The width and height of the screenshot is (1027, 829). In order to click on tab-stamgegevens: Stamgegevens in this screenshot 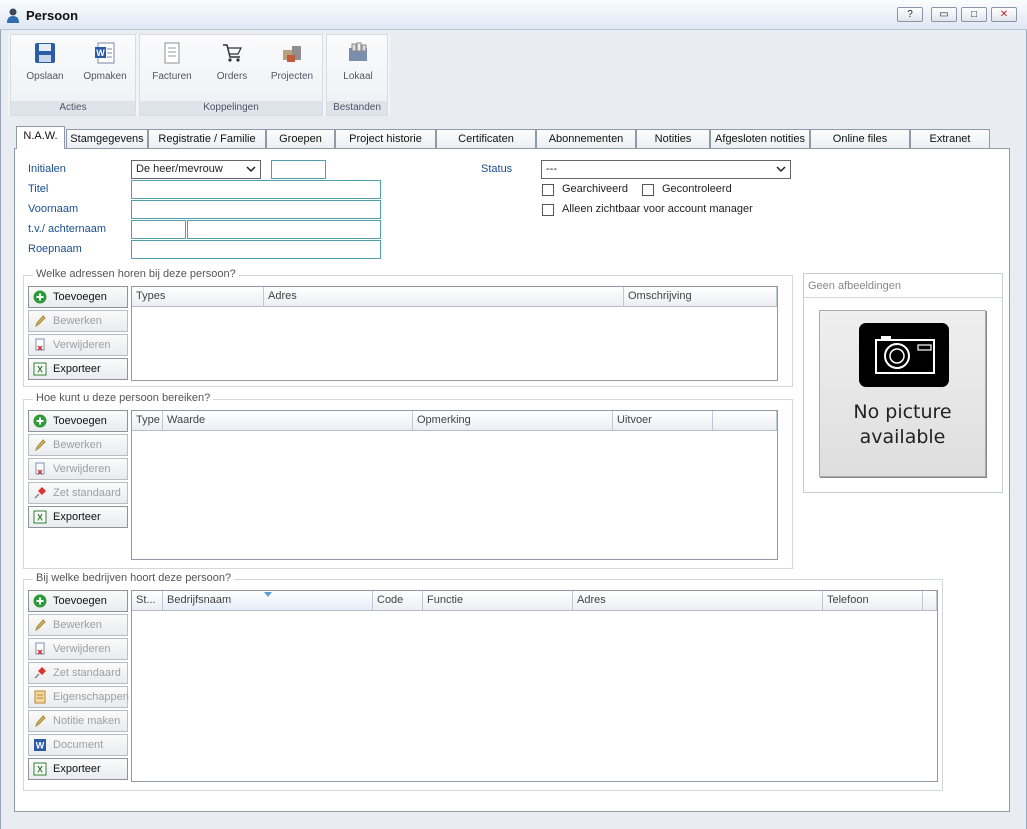, I will do `click(107, 138)`.